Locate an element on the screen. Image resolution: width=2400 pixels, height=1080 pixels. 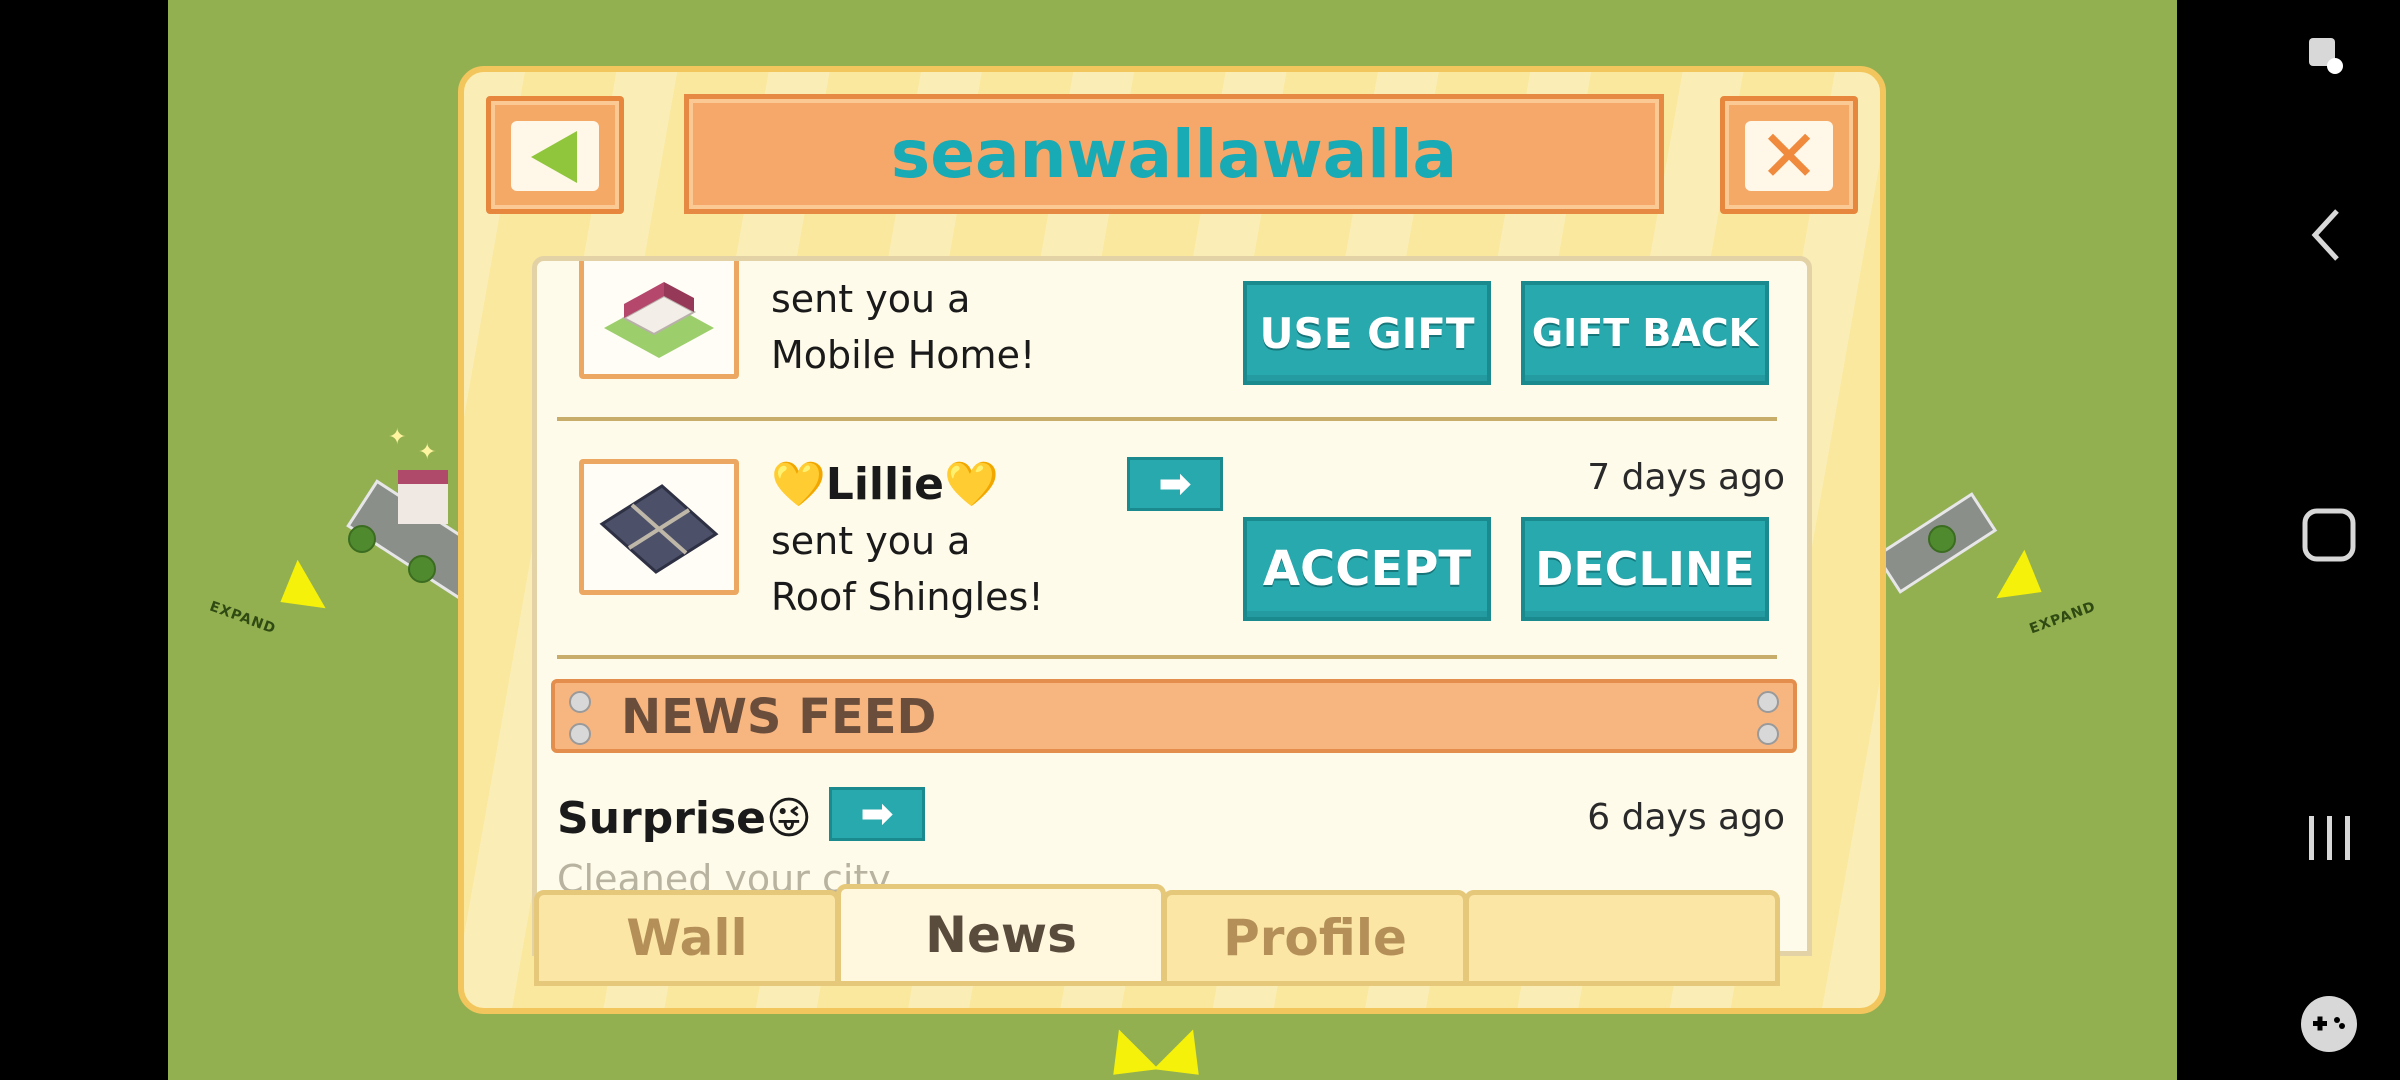
roof-shingles-thumbnail is located at coordinates (659, 527).